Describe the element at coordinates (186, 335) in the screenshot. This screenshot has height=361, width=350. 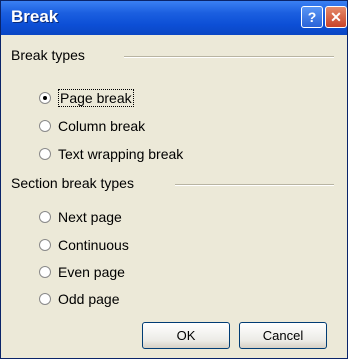
I see `ok-button: OK` at that location.